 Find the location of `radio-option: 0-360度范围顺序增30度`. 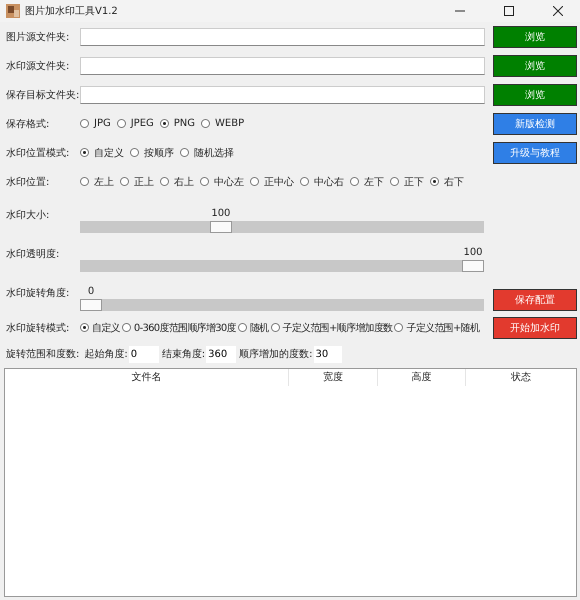

radio-option: 0-360度范围顺序增30度 is located at coordinates (179, 327).